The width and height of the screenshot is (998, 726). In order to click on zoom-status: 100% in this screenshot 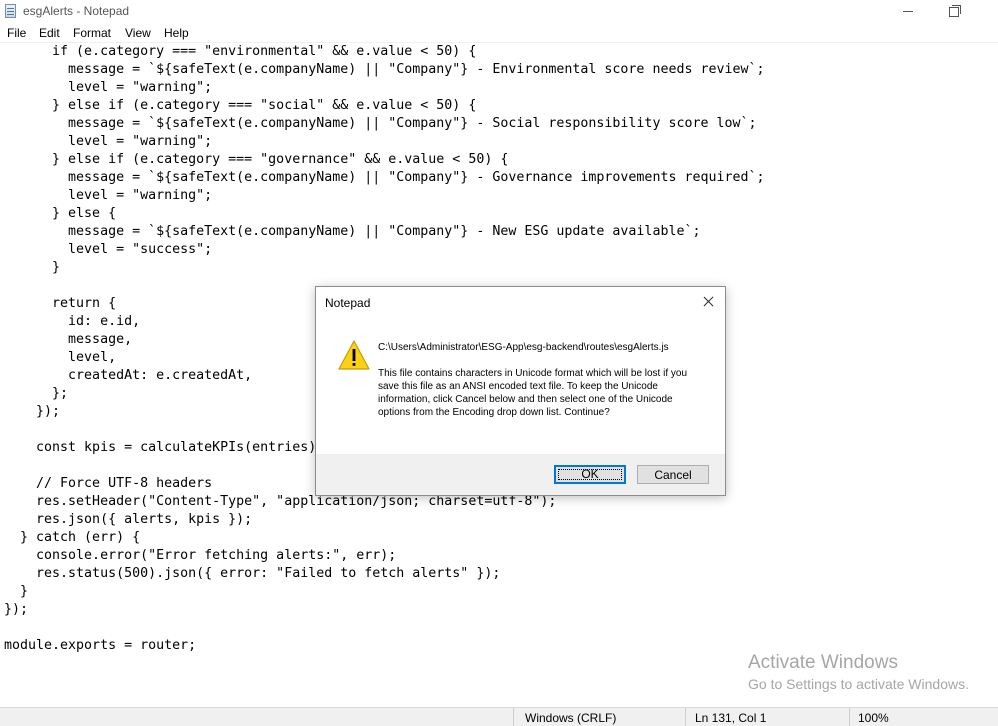, I will do `click(873, 718)`.